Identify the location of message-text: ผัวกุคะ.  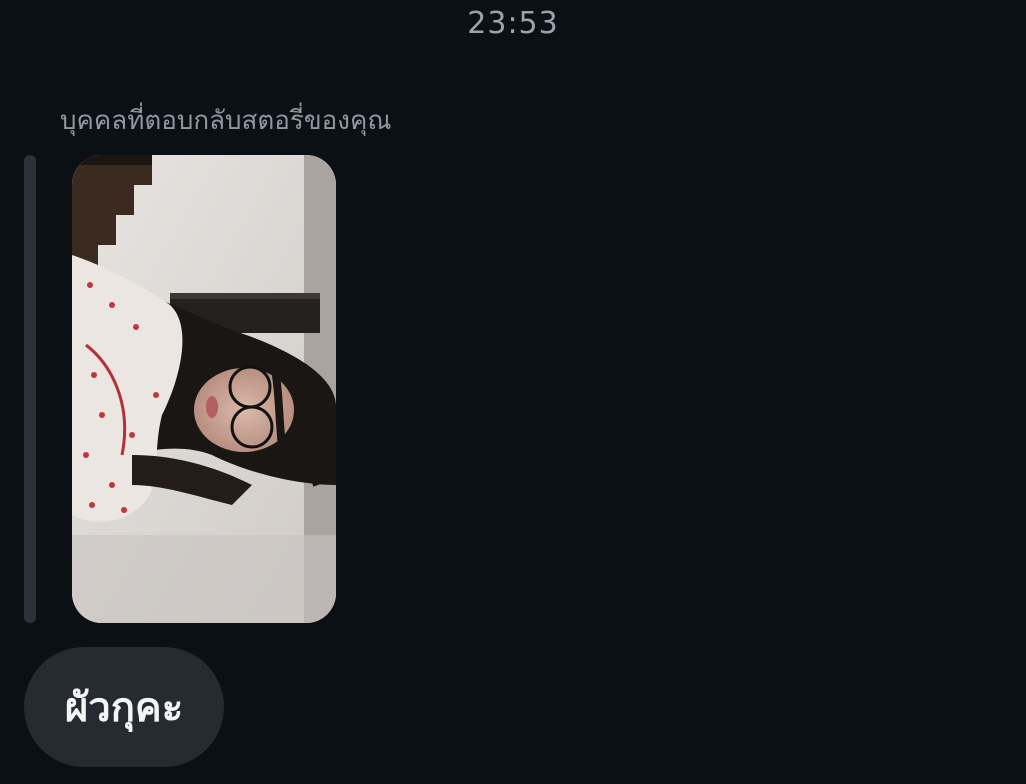
(124, 708).